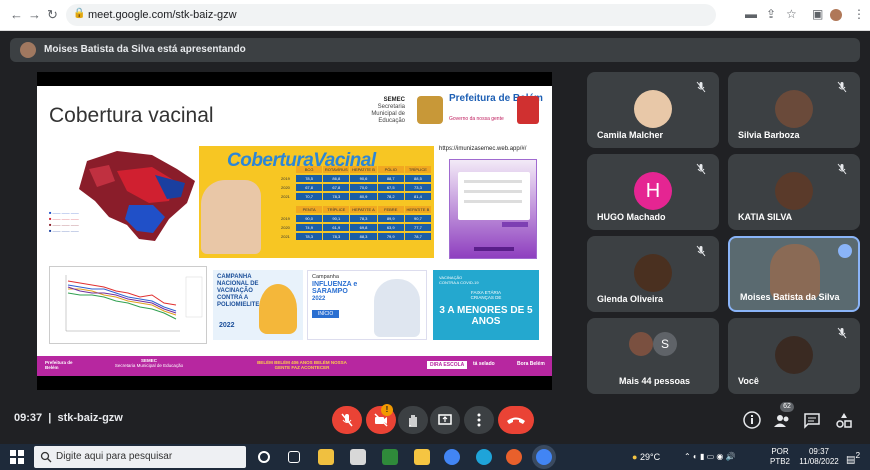 The image size is (870, 470). What do you see at coordinates (17, 457) in the screenshot?
I see `windows-start-icon` at bounding box center [17, 457].